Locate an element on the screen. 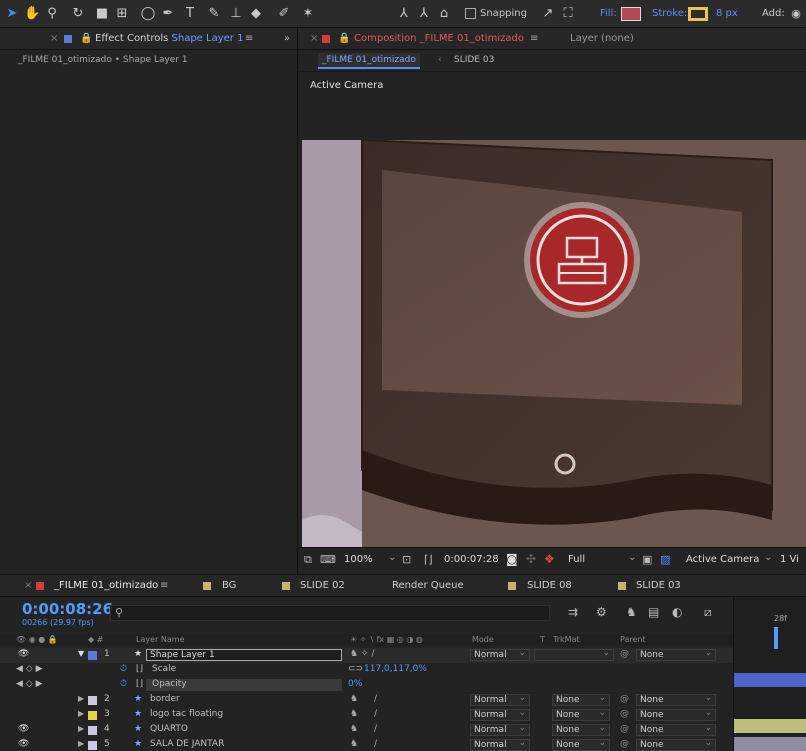 The image size is (806, 751). table-row: 👁 ▶ 4 ★ QUARTO ♞ ∕ Normal None @ None is located at coordinates (366, 730).